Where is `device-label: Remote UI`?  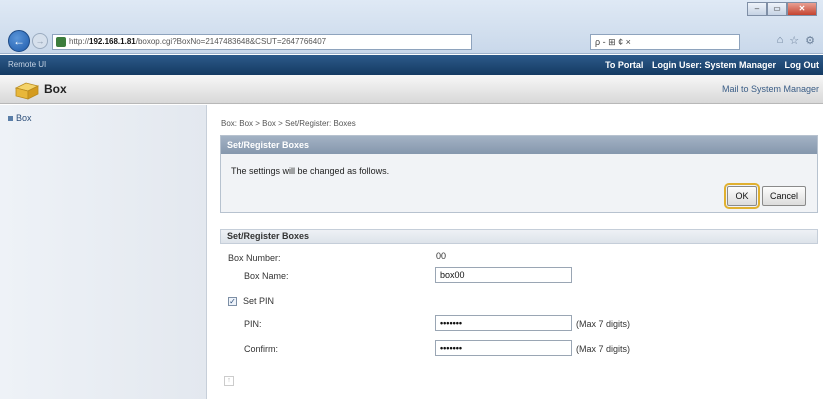
device-label: Remote UI is located at coordinates (27, 64).